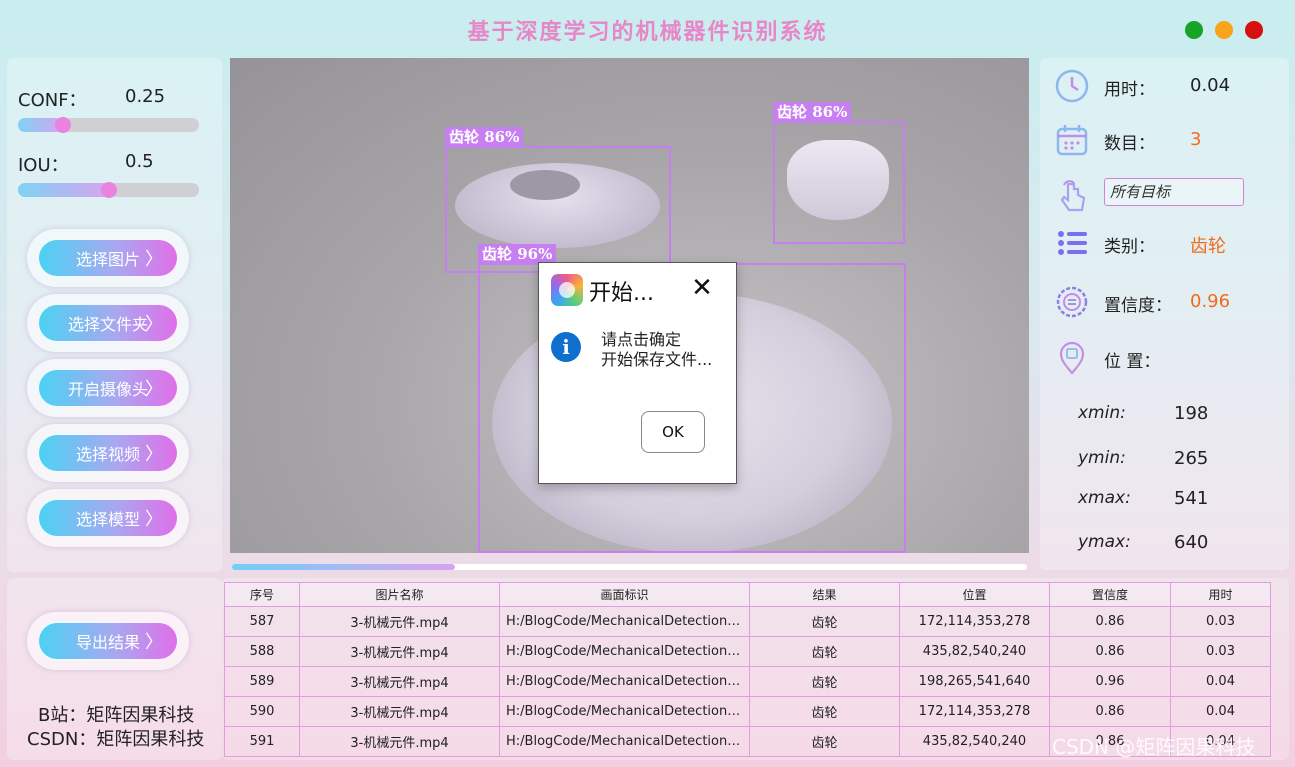  I want to click on header-confidence: 置信度, so click(1110, 594).